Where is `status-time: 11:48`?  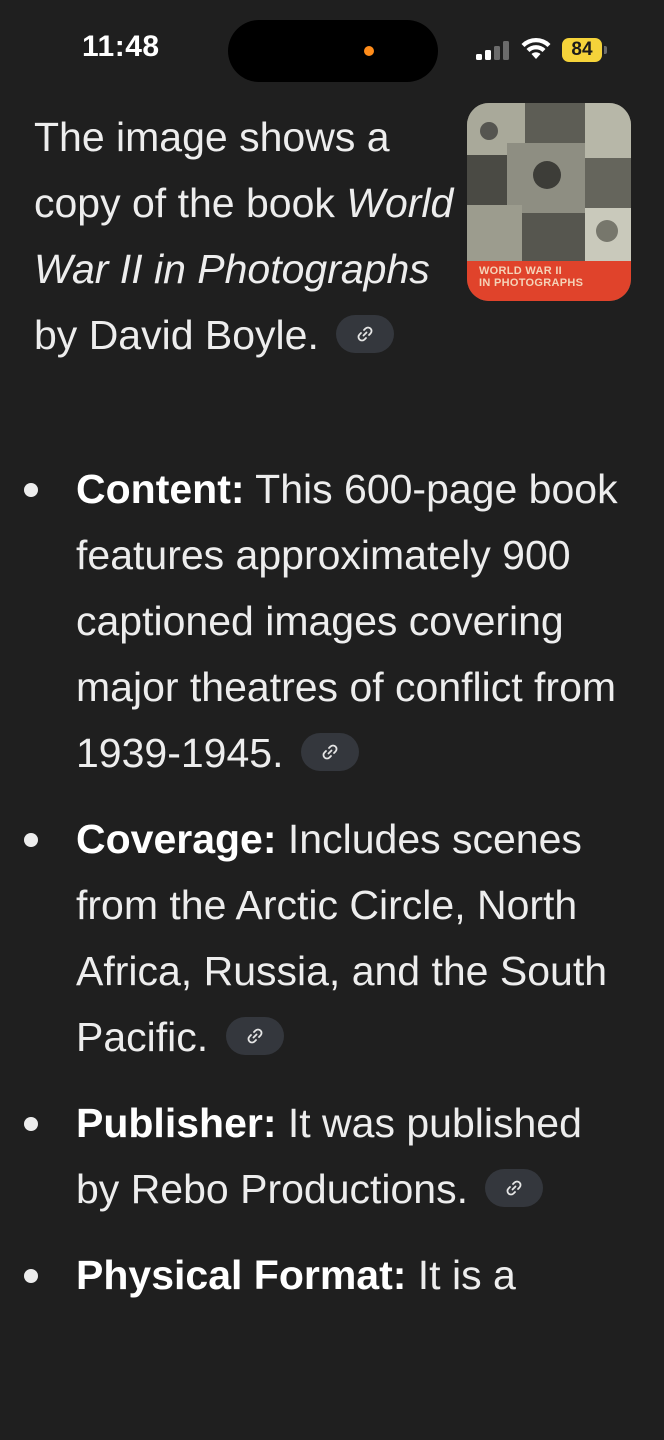 status-time: 11:48 is located at coordinates (121, 46).